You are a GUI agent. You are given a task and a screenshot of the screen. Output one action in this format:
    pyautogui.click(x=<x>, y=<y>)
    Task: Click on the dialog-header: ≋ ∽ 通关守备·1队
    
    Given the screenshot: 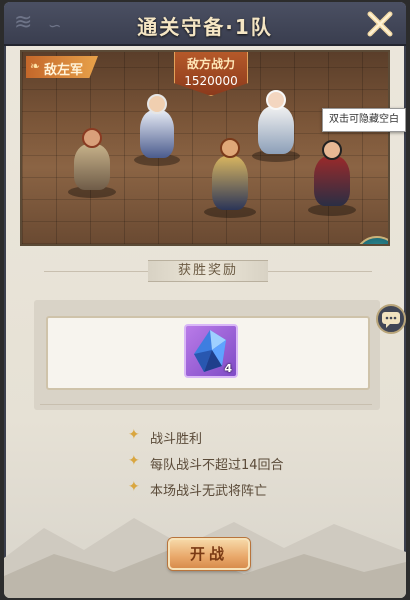 What is the action you would take?
    pyautogui.click(x=205, y=24)
    